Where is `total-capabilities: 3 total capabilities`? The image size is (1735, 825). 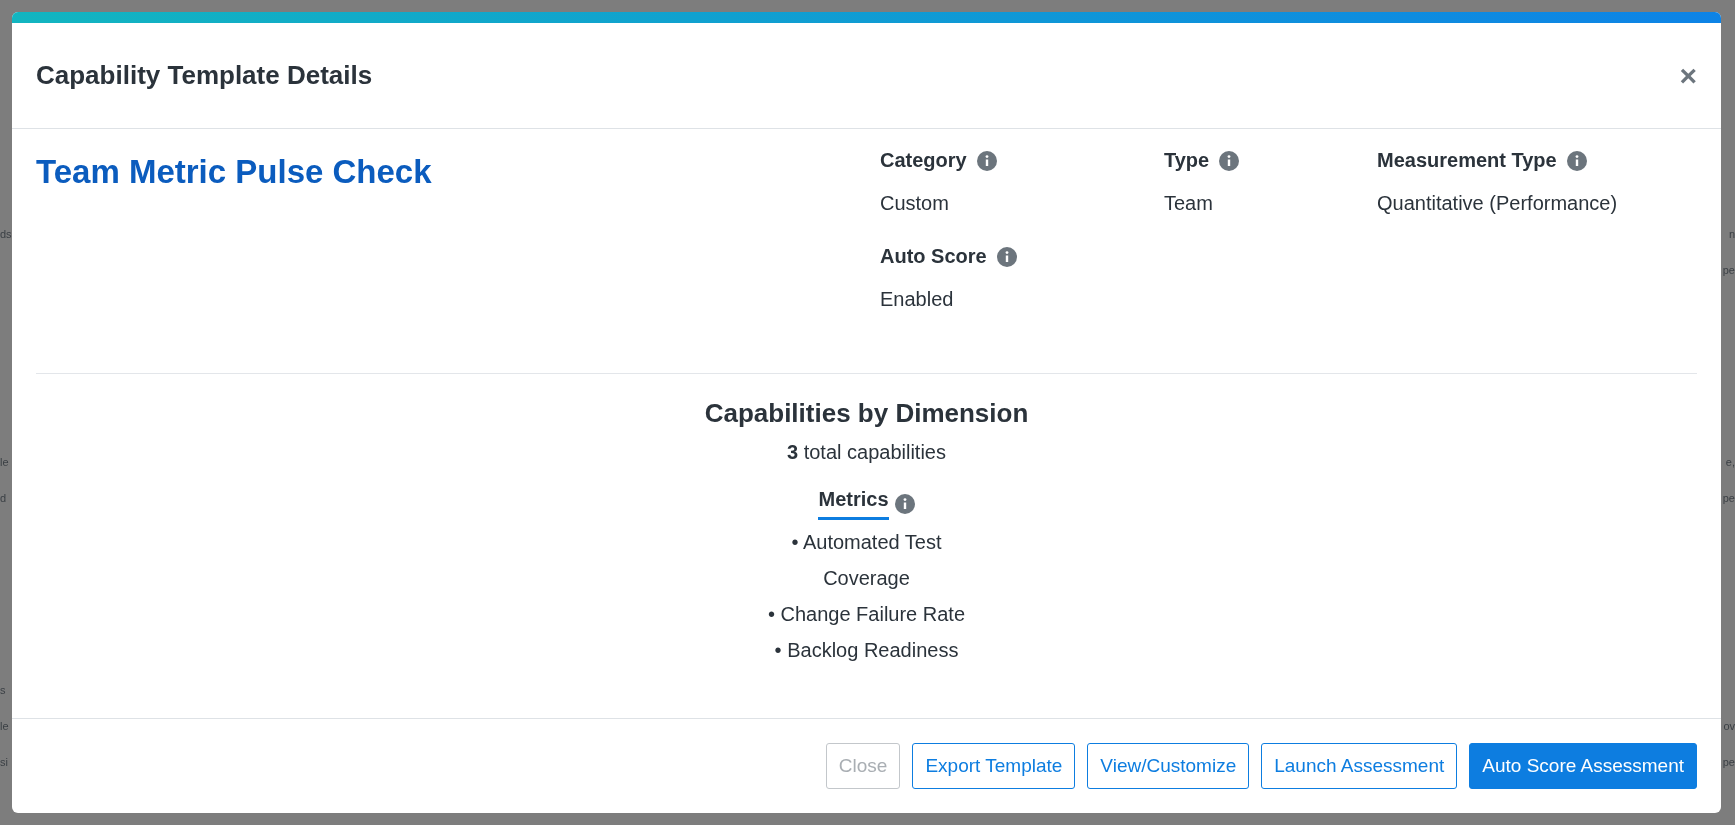
total-capabilities: 3 total capabilities is located at coordinates (866, 452).